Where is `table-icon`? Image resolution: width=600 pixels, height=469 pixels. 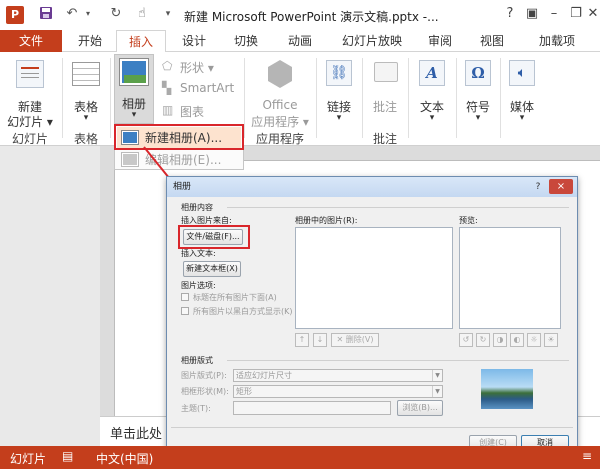
table-icon is located at coordinates (86, 74).